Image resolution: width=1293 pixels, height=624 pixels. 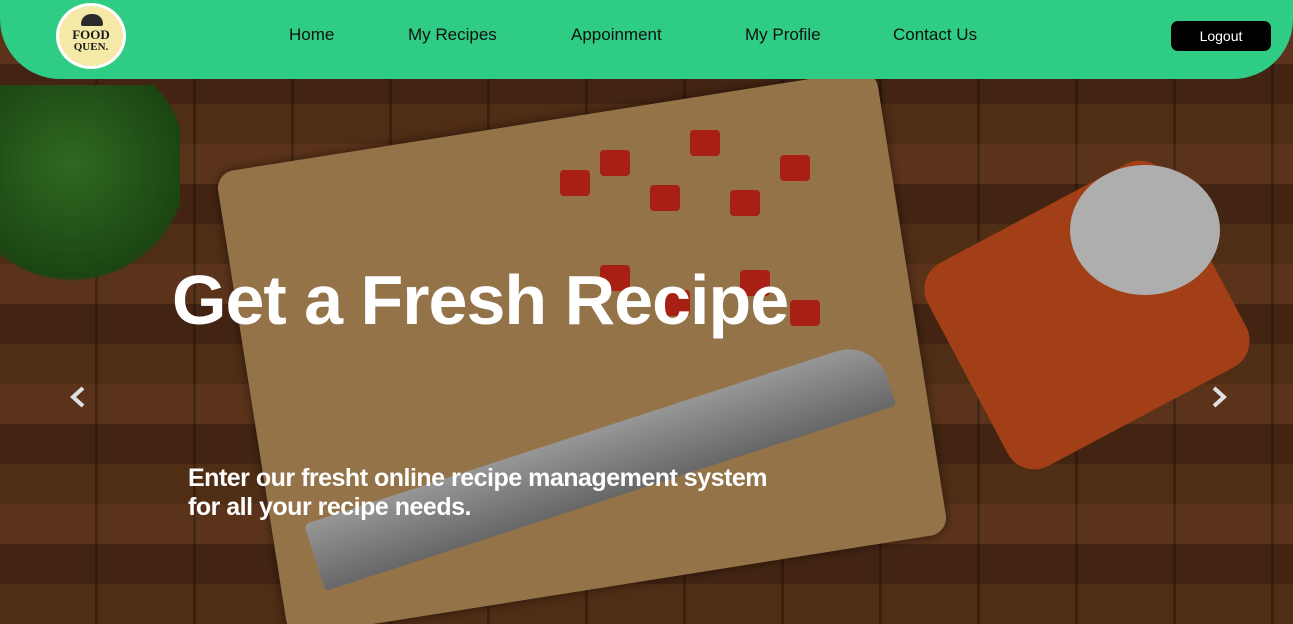 What do you see at coordinates (91, 36) in the screenshot?
I see `brand-logo: FOOD QUEN.` at bounding box center [91, 36].